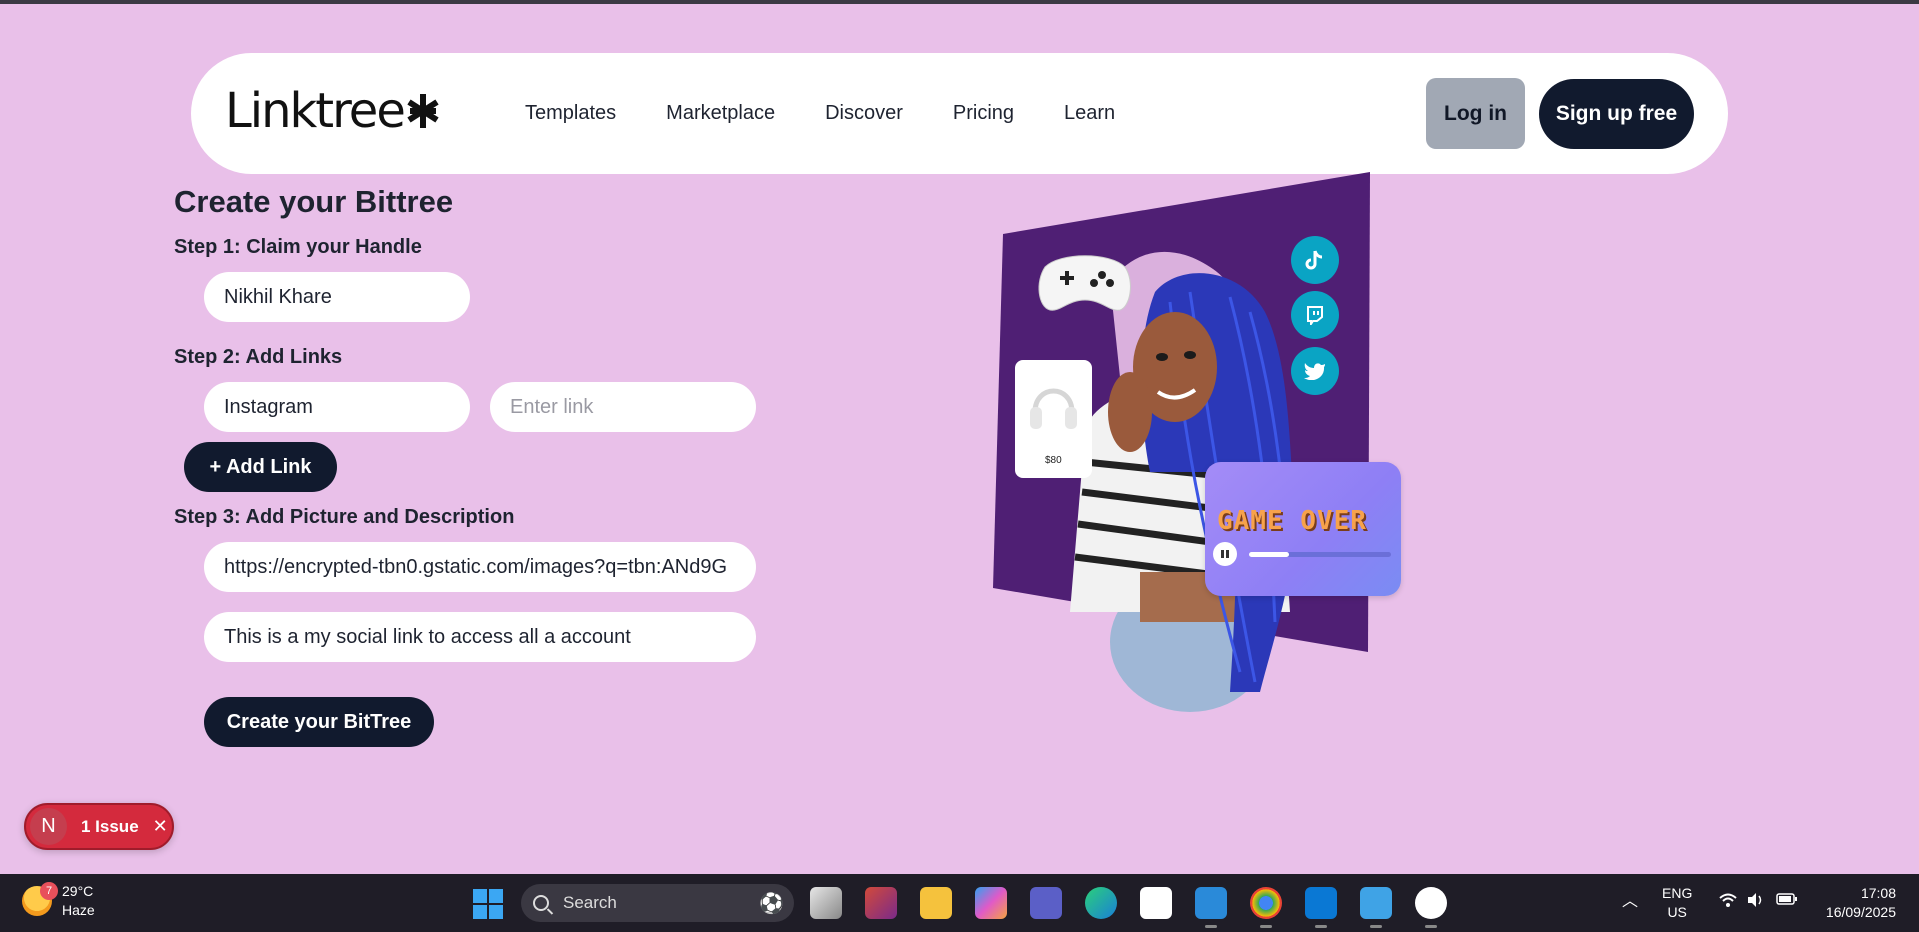 Image resolution: width=1919 pixels, height=932 pixels. I want to click on link-name-input: Instagram, so click(337, 407).